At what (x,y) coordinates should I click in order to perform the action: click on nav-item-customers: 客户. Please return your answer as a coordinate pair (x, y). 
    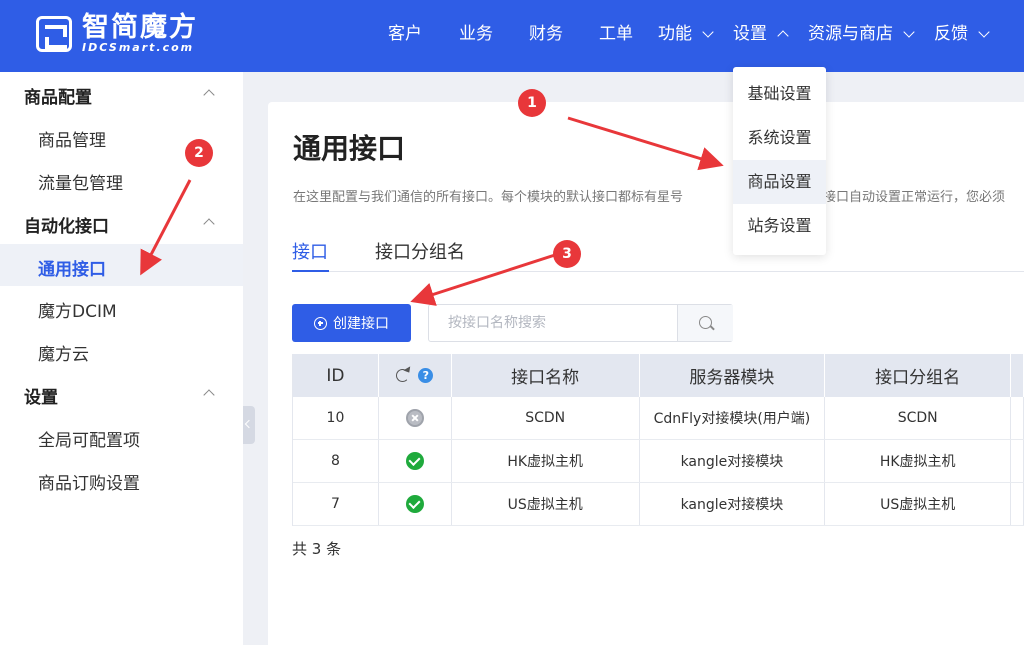
    Looking at the image, I should click on (405, 31).